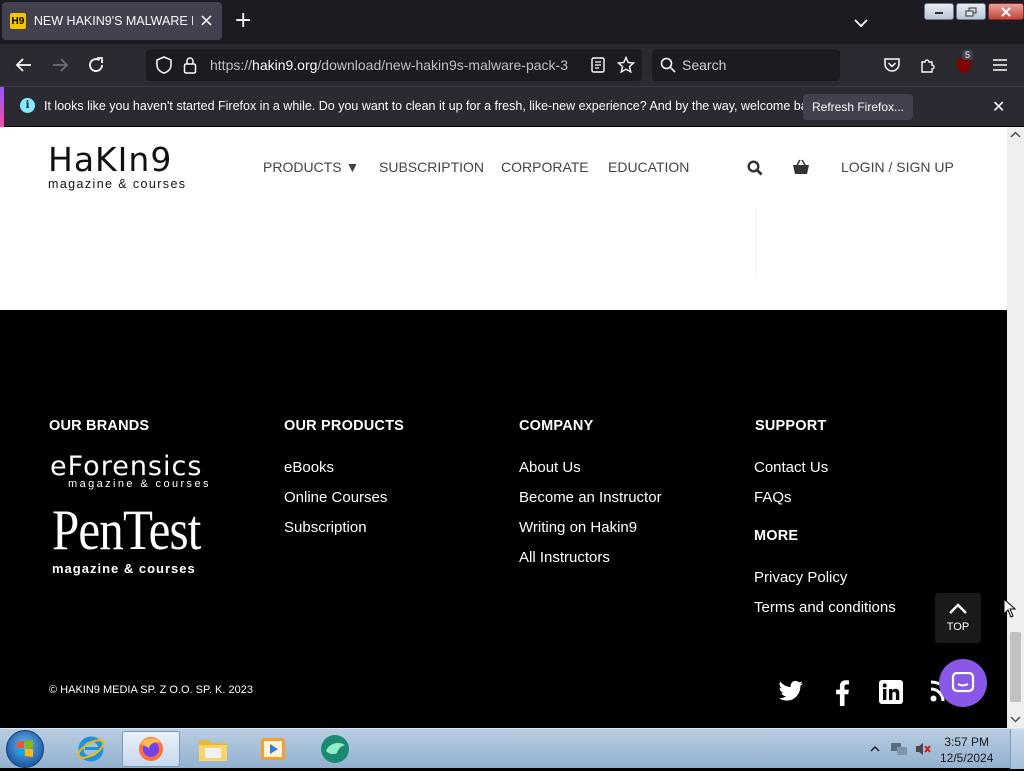 The height and width of the screenshot is (771, 1024). What do you see at coordinates (311, 167) in the screenshot?
I see `menu-products: PRODUCTS ▼` at bounding box center [311, 167].